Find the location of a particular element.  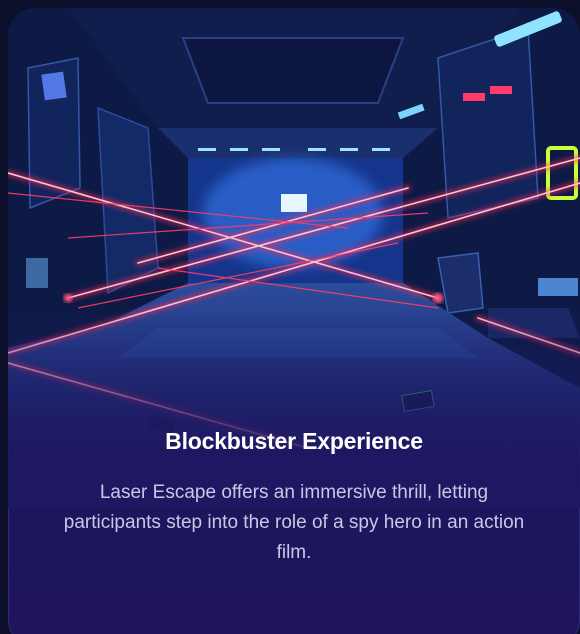

card-title: Blockbuster Experience is located at coordinates (294, 441).